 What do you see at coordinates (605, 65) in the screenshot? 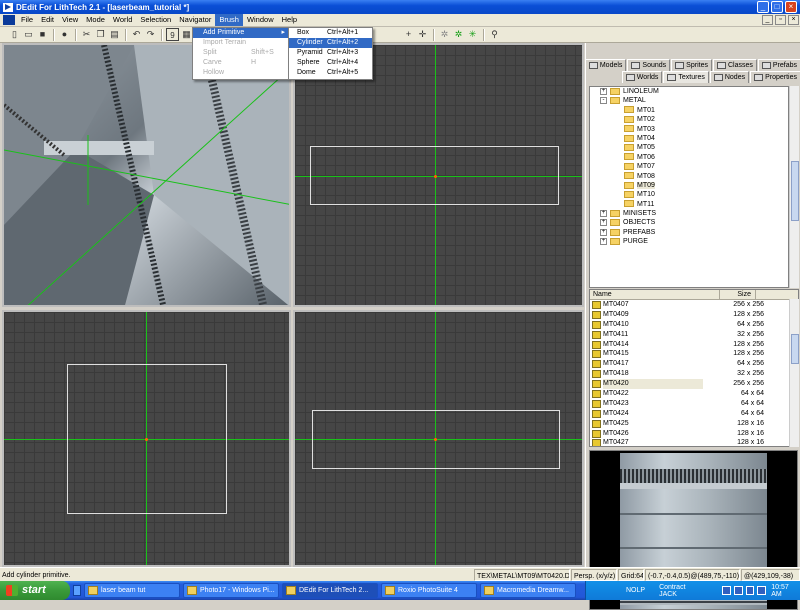
I see `tab-models: Models` at bounding box center [605, 65].